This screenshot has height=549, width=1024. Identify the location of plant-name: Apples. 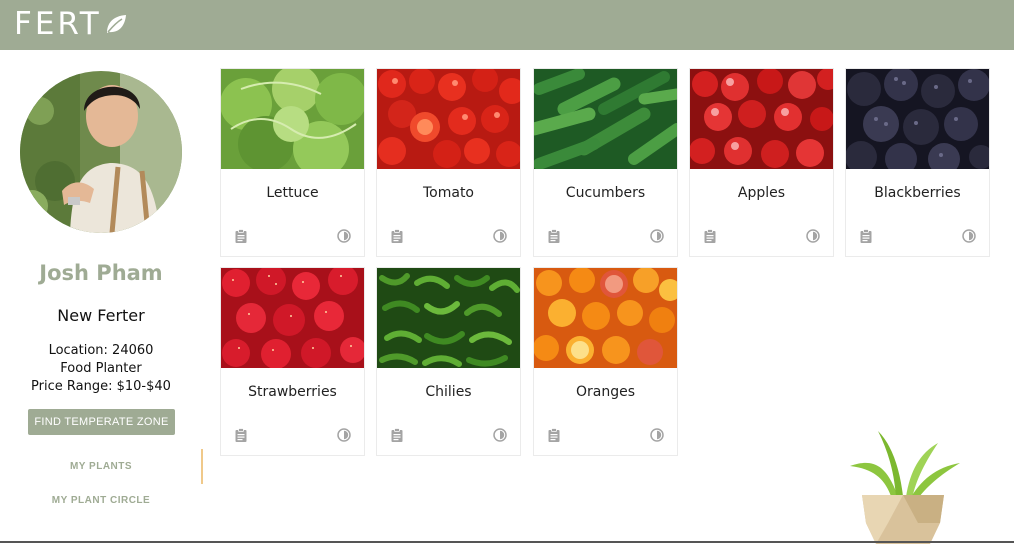
(761, 193).